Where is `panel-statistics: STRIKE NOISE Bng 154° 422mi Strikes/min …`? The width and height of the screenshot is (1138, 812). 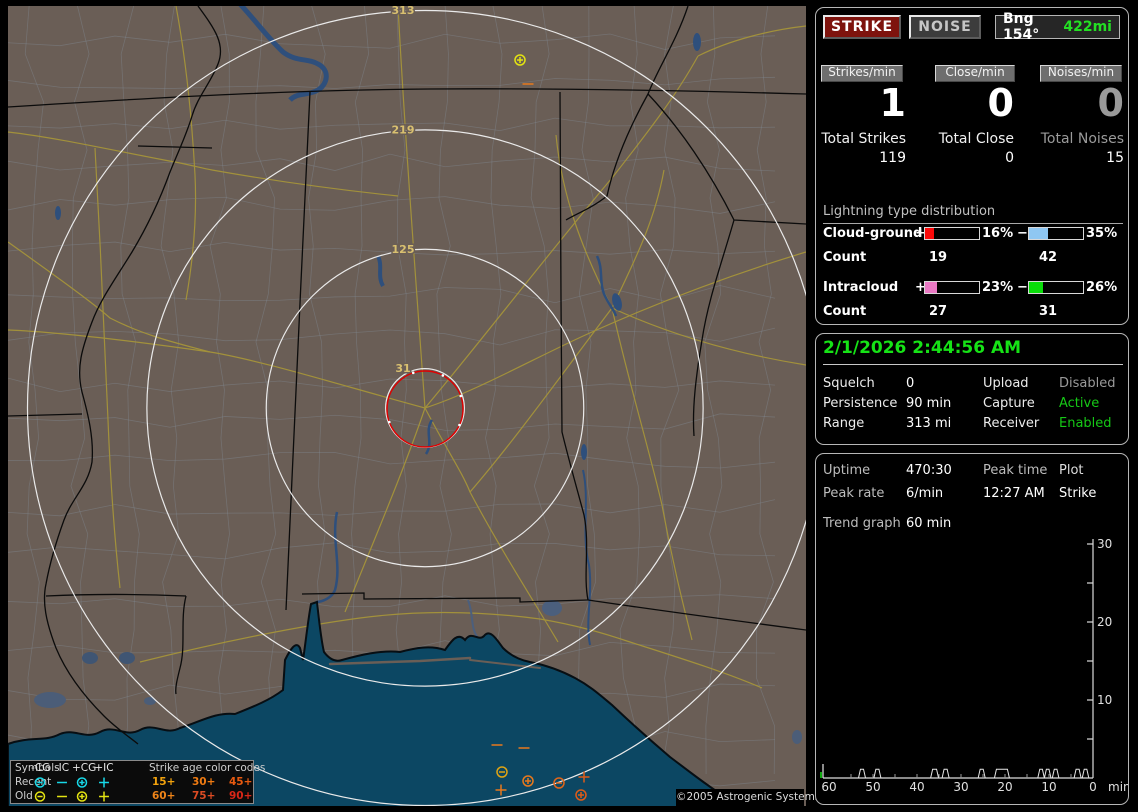 panel-statistics: STRIKE NOISE Bng 154° 422mi Strikes/min … is located at coordinates (972, 166).